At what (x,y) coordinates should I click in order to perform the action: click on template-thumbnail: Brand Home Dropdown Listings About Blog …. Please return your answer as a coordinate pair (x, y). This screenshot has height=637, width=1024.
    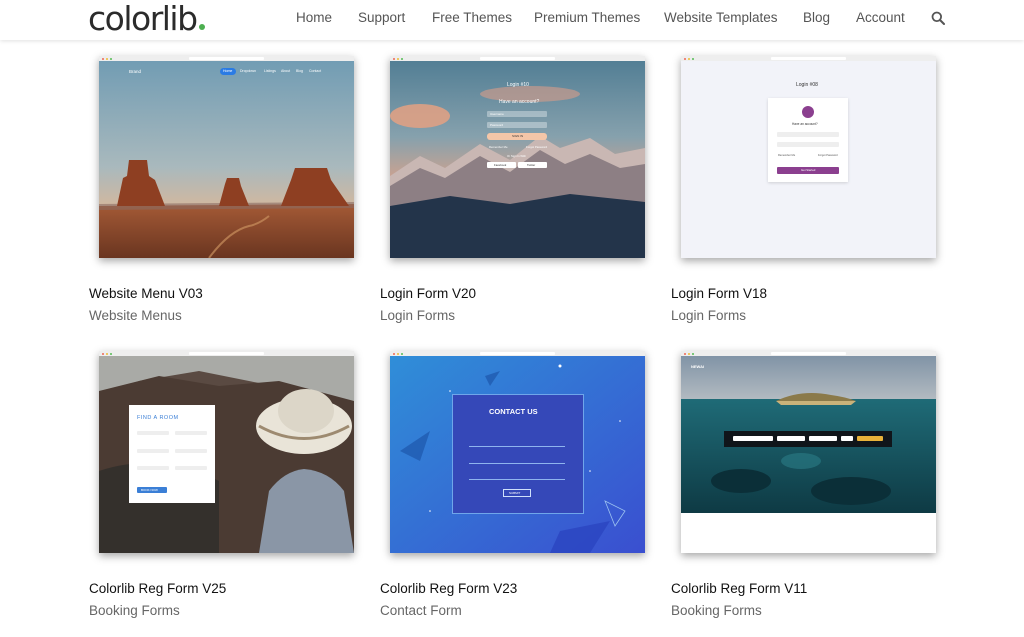
    Looking at the image, I should click on (226, 157).